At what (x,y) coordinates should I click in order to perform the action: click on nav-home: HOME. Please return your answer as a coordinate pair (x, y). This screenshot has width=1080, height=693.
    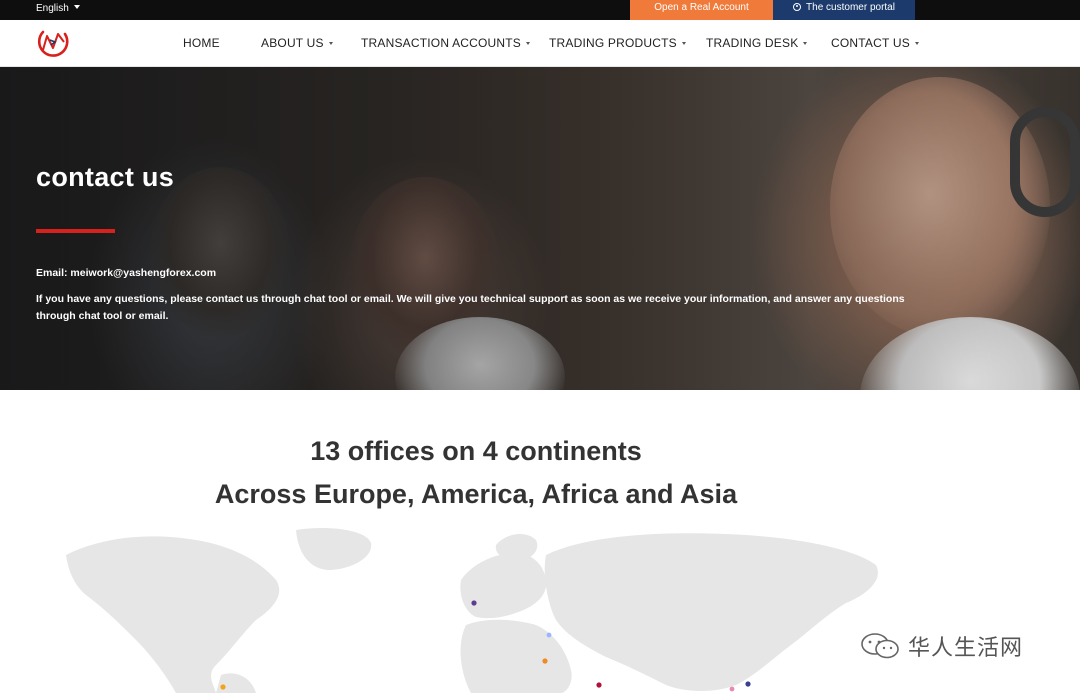
    Looking at the image, I should click on (201, 43).